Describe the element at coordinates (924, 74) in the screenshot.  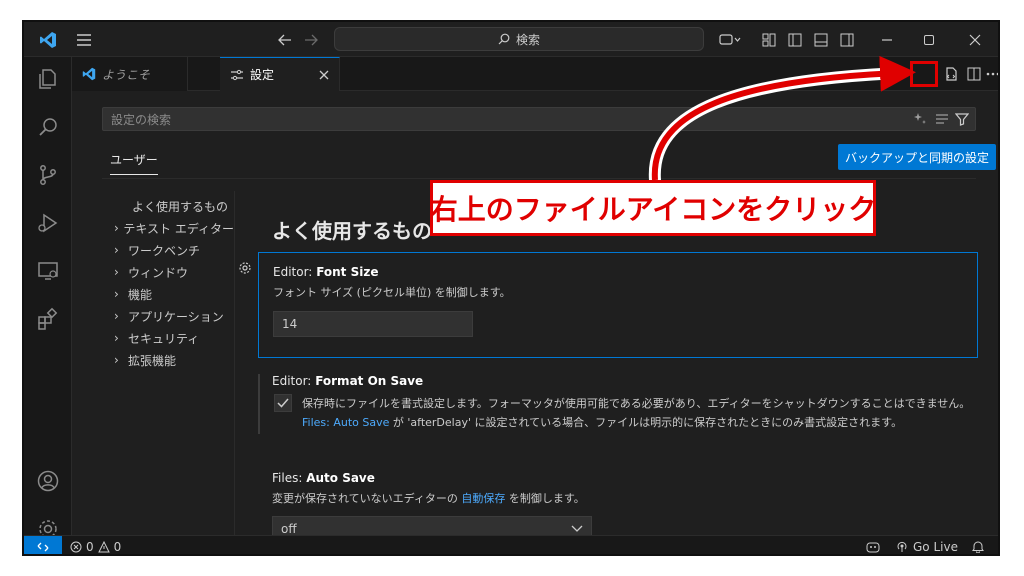
I see `annotation-highlight-box` at that location.